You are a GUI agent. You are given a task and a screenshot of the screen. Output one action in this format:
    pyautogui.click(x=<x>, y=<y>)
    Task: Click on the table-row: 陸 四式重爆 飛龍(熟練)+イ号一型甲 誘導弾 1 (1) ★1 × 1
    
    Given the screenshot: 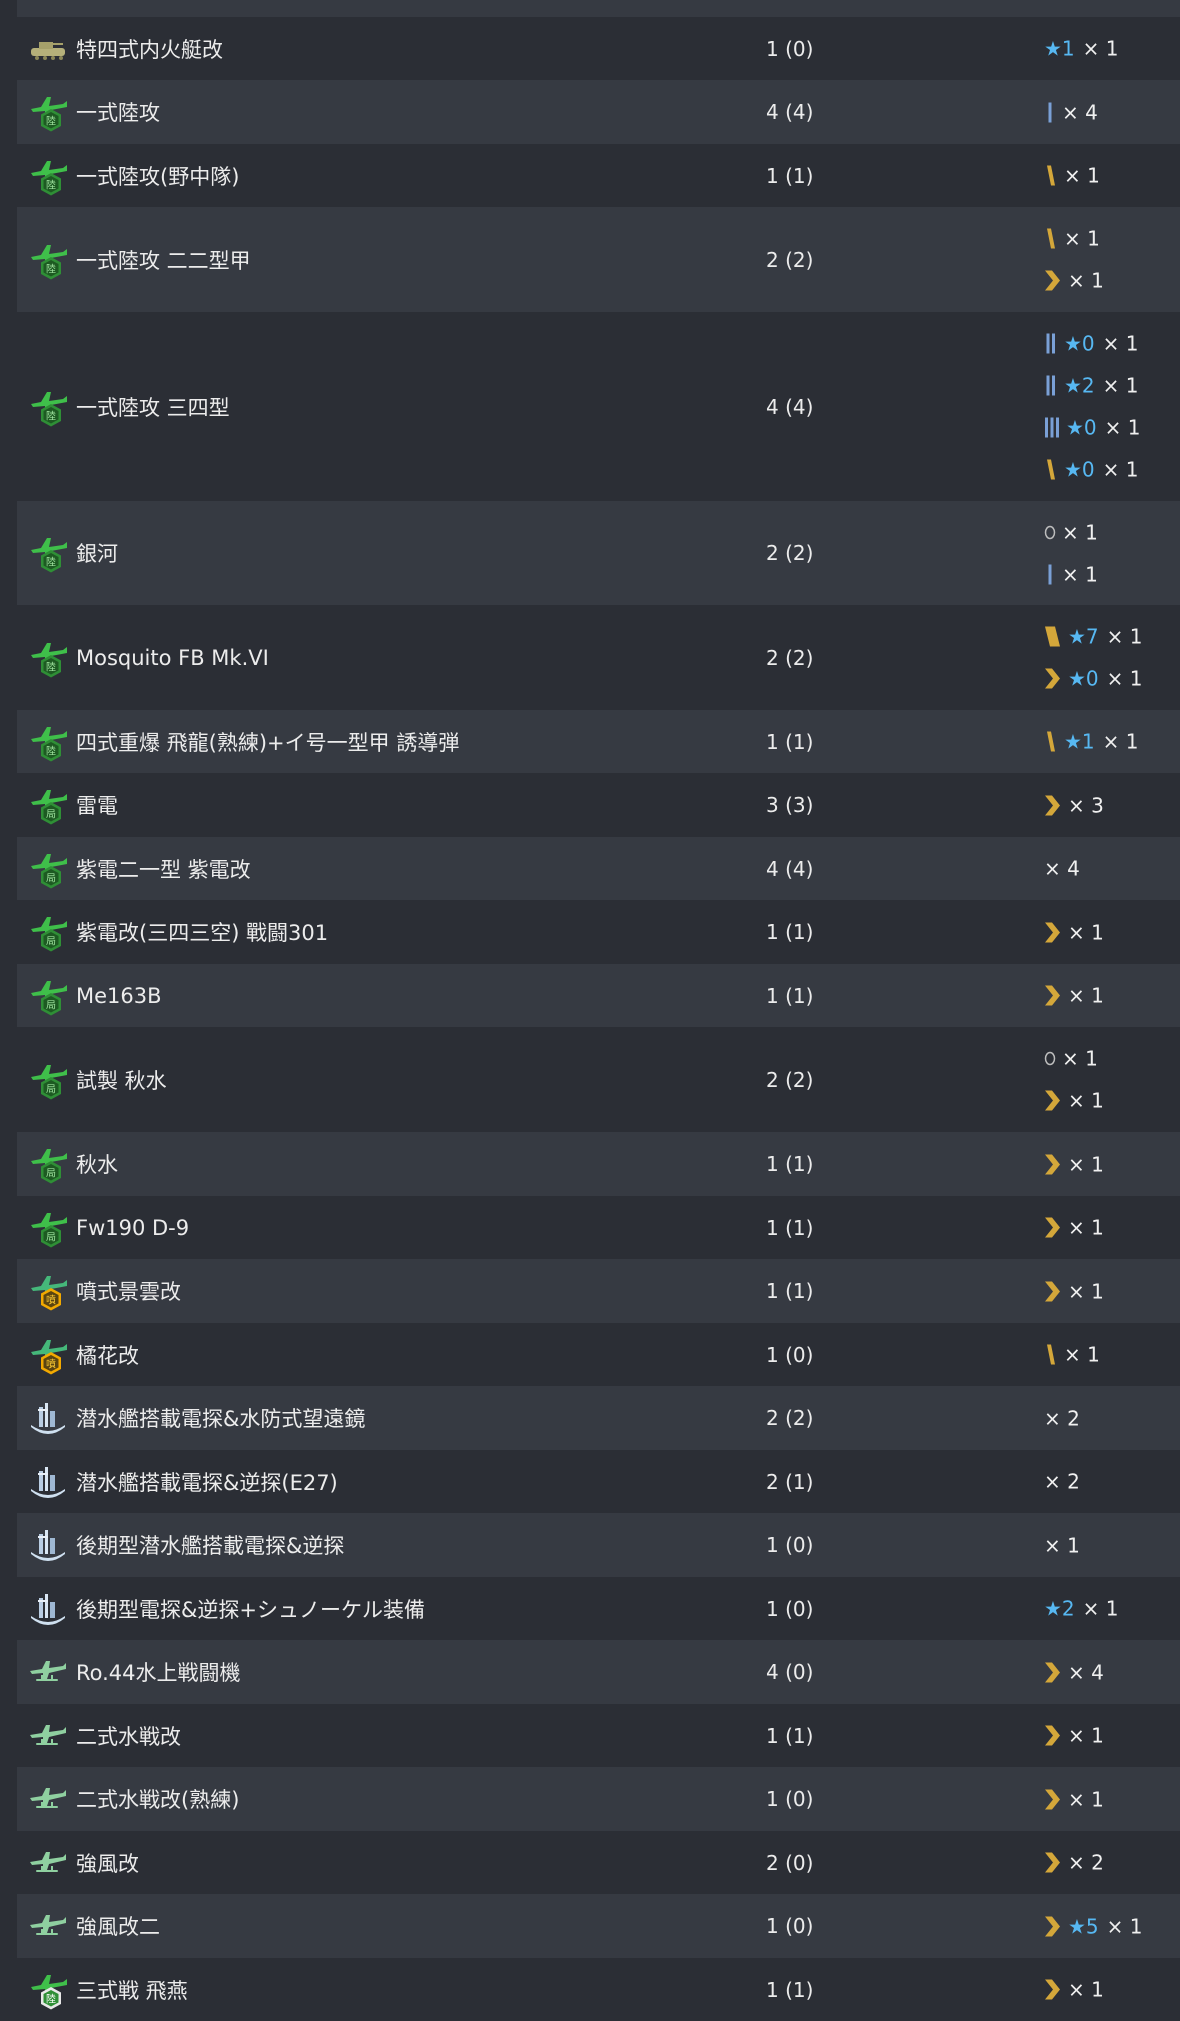 What is the action you would take?
    pyautogui.click(x=598, y=741)
    